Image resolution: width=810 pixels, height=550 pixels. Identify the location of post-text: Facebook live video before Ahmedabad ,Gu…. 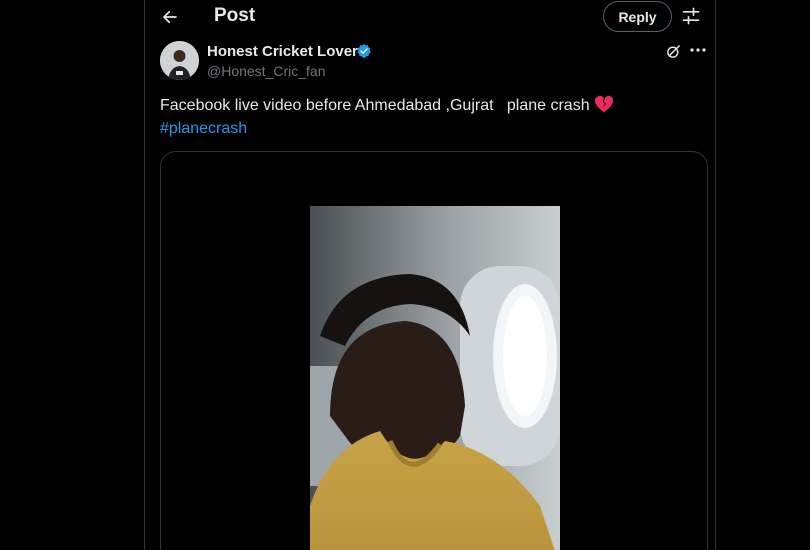
(432, 117).